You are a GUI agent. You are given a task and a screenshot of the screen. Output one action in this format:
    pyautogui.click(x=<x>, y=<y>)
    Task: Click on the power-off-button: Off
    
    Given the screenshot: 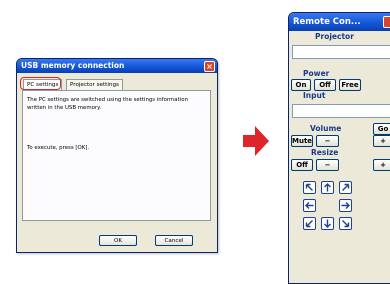 What is the action you would take?
    pyautogui.click(x=325, y=85)
    